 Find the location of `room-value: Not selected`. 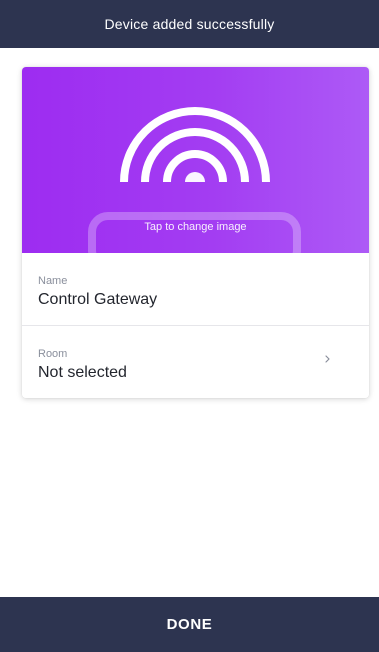

room-value: Not selected is located at coordinates (82, 372).